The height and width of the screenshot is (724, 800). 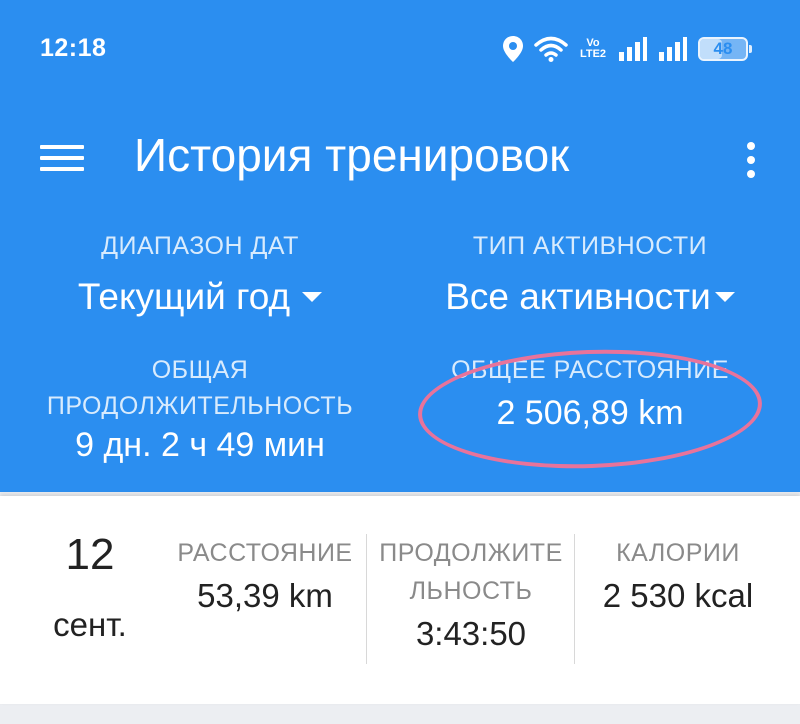 I want to click on date-range-filter: ДИАПАЗОН ДАТ Текущий год, so click(x=200, y=273).